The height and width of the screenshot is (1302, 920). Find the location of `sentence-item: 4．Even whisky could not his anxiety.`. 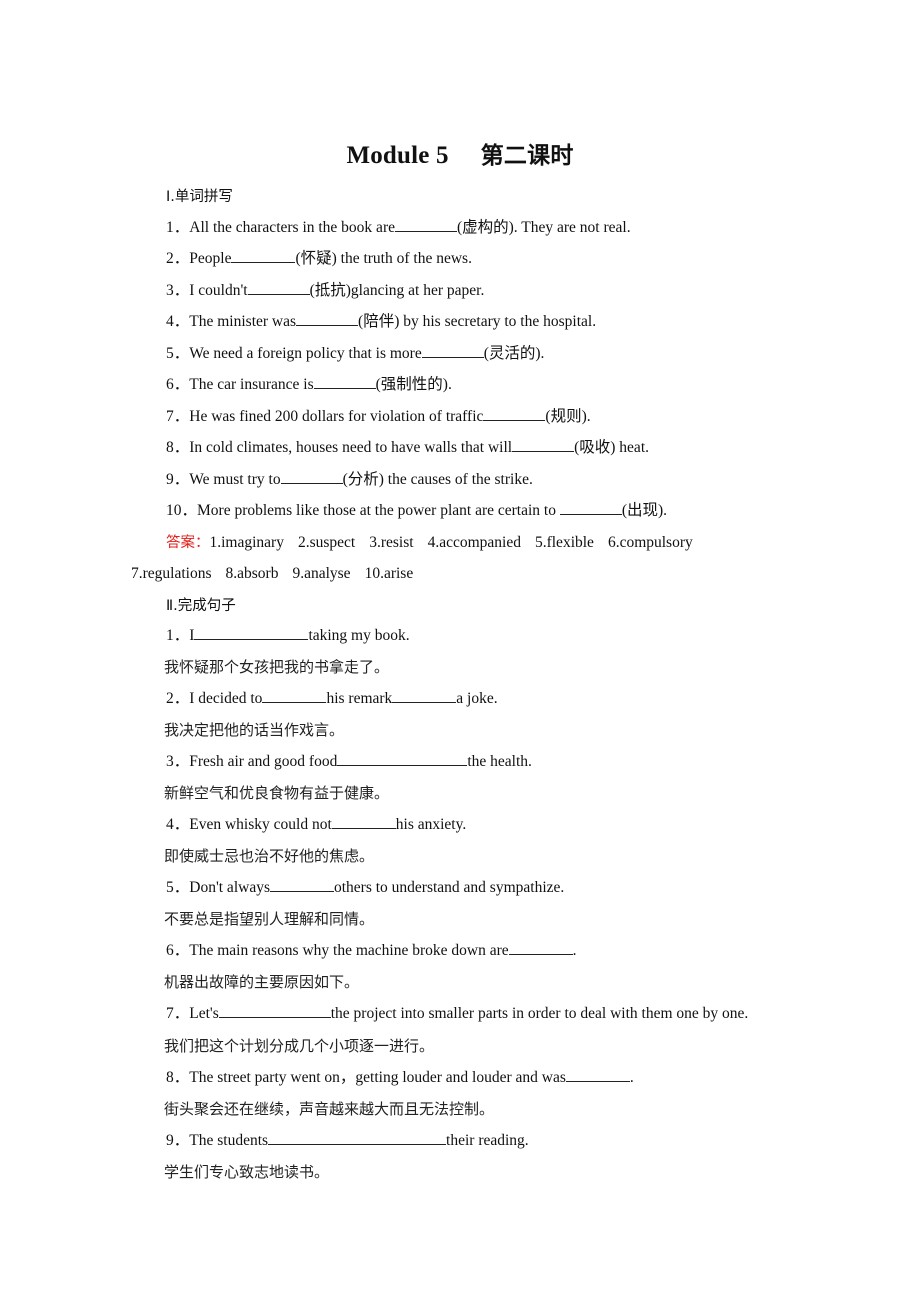

sentence-item: 4．Even whisky could not his anxiety. is located at coordinates (316, 825).